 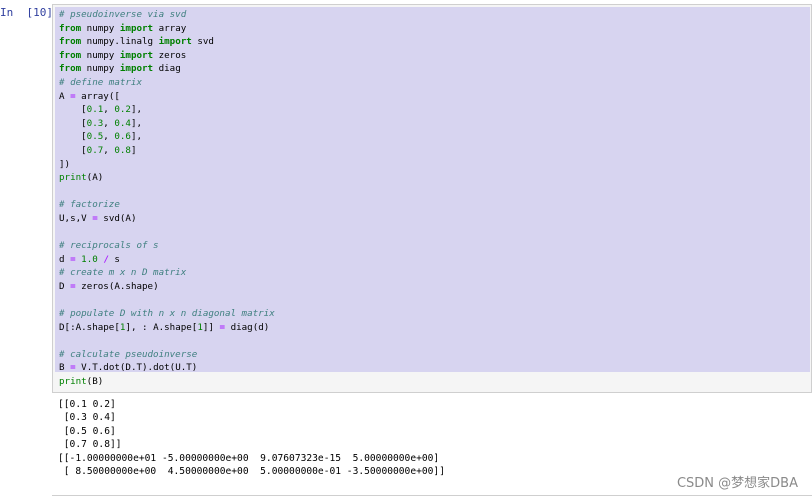 I want to click on code-line: from numpy import zeros, so click(x=167, y=56).